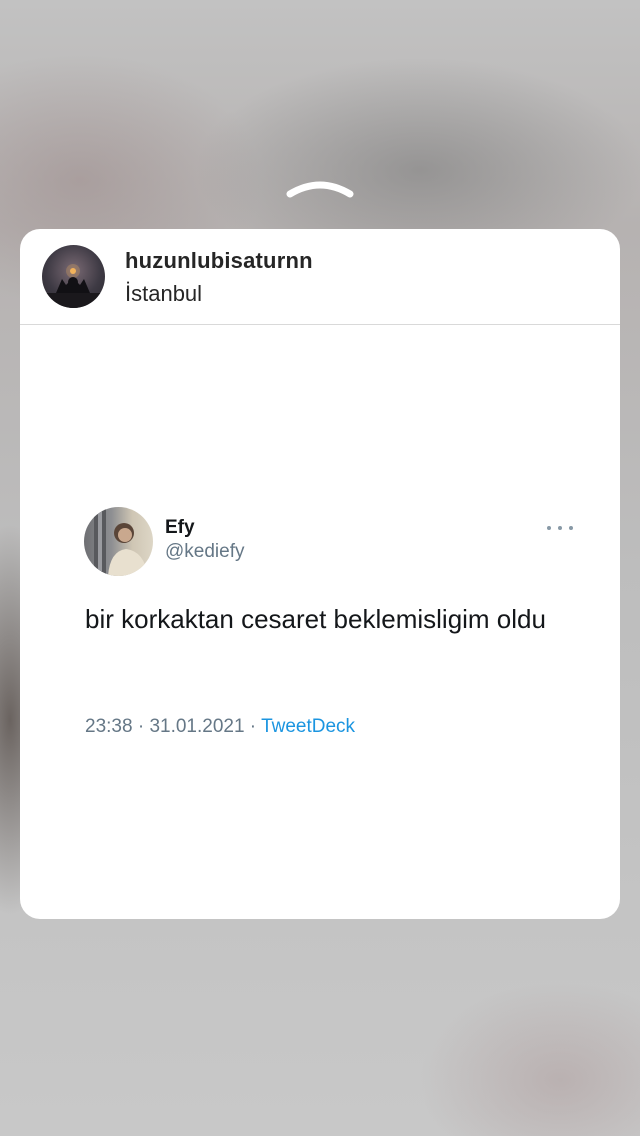 The image size is (640, 1136). I want to click on chevron-up-icon, so click(320, 187).